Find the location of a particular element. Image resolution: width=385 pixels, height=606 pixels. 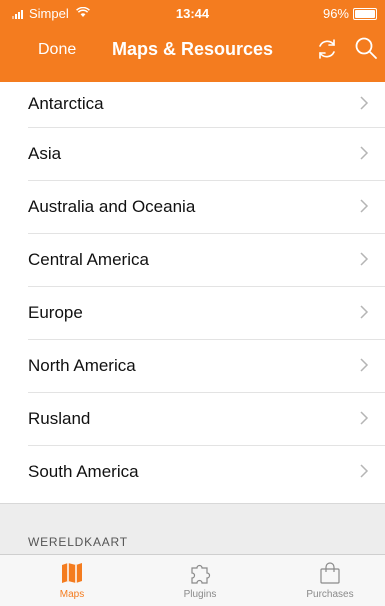

section-header-area: WERELDKAART is located at coordinates (192, 529).